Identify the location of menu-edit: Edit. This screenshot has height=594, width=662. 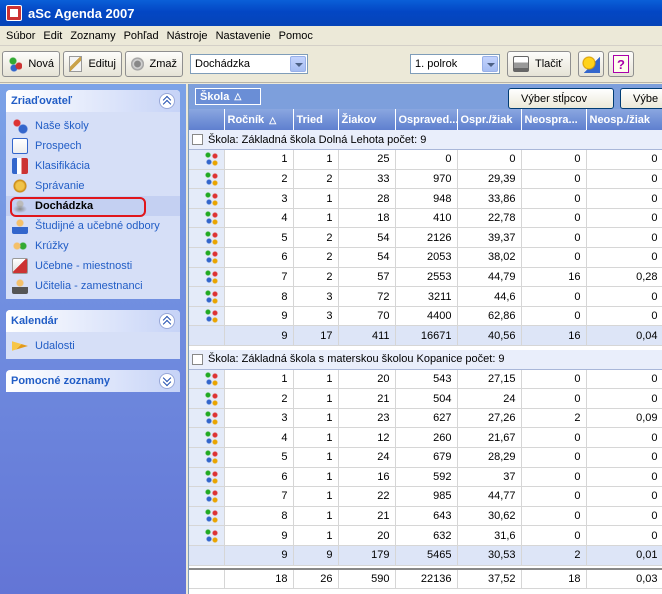
(52, 36).